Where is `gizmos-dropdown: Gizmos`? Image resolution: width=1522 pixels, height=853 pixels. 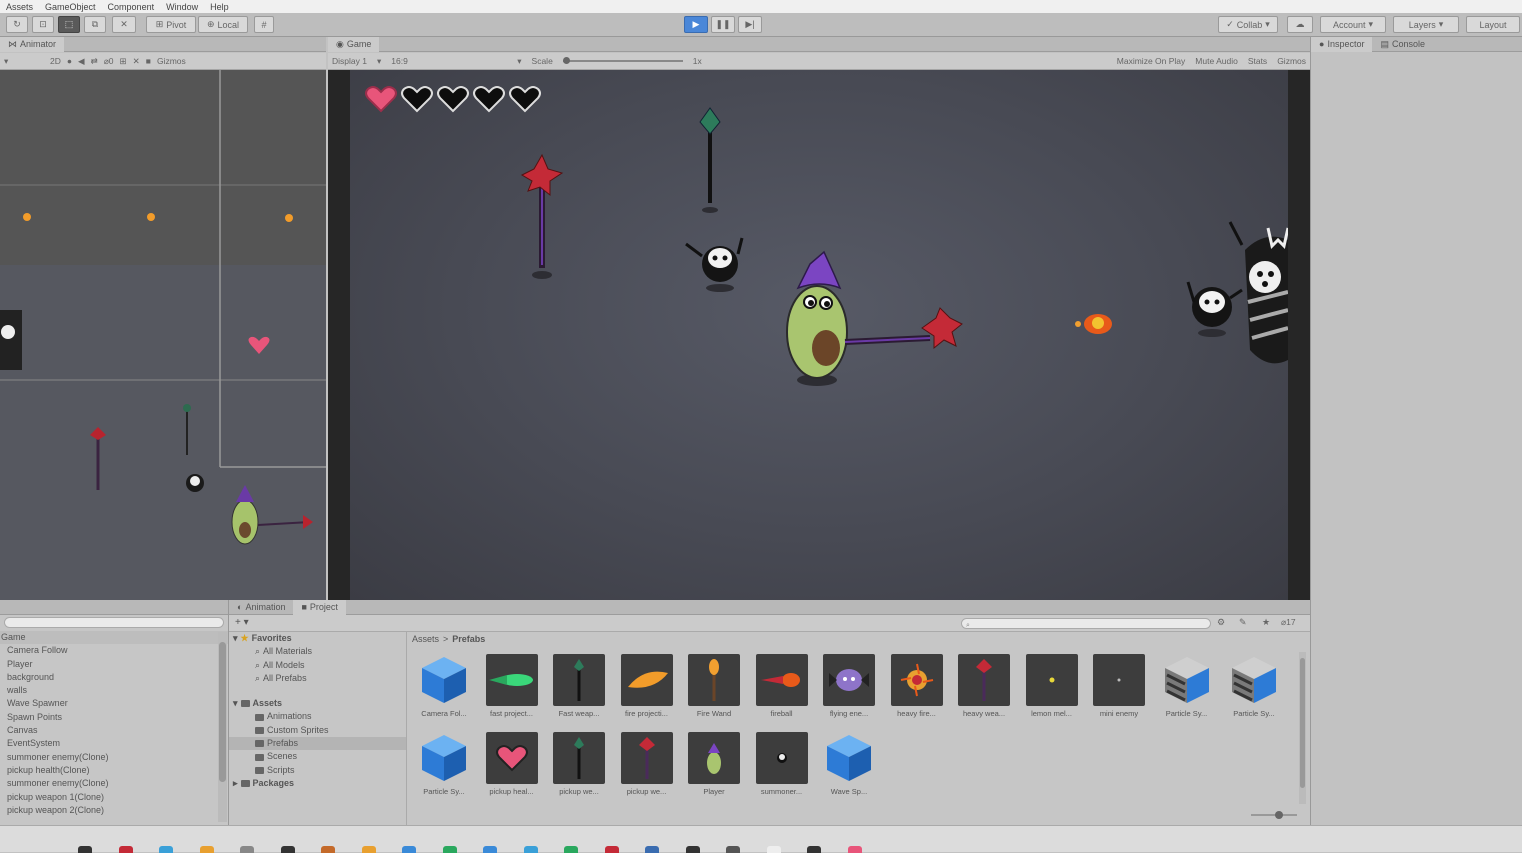
gizmos-dropdown: Gizmos is located at coordinates (1291, 61).